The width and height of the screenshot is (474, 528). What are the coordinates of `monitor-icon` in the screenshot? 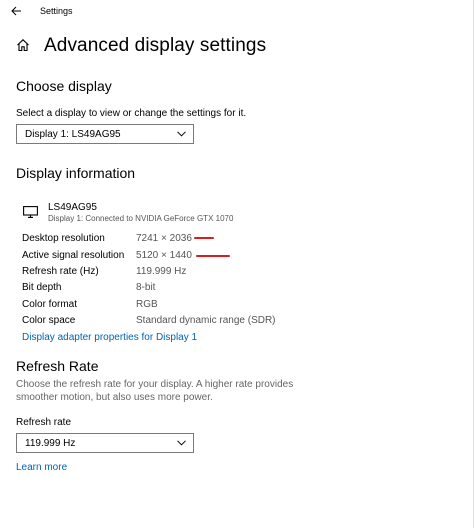 It's located at (30, 212).